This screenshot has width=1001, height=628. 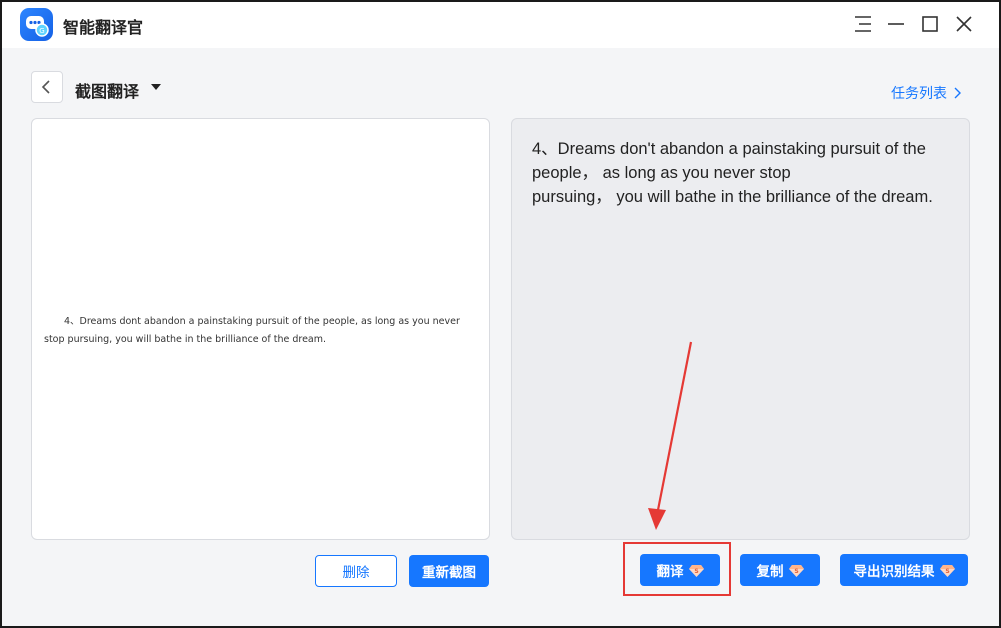 What do you see at coordinates (964, 24) in the screenshot?
I see `close-icon` at bounding box center [964, 24].